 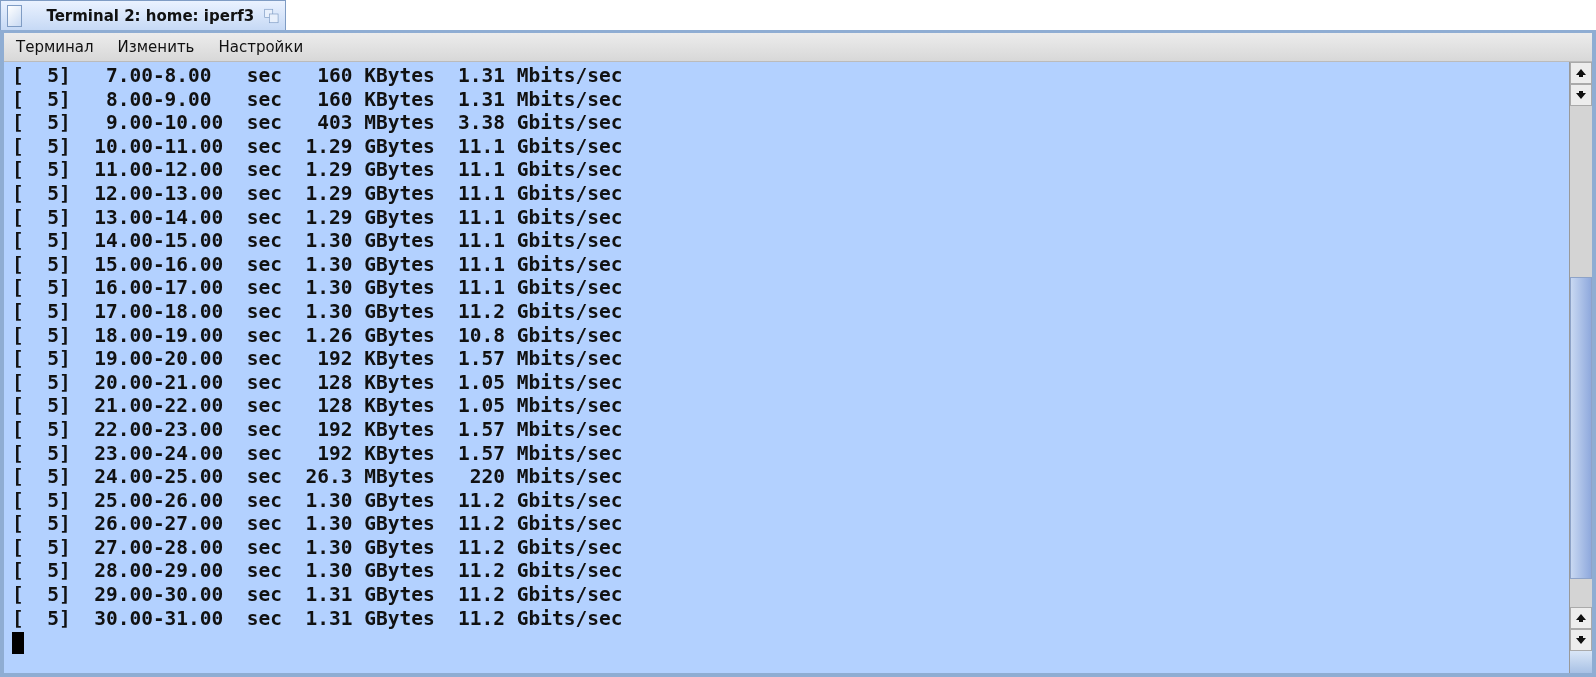 What do you see at coordinates (1581, 662) in the screenshot?
I see `resize-grip` at bounding box center [1581, 662].